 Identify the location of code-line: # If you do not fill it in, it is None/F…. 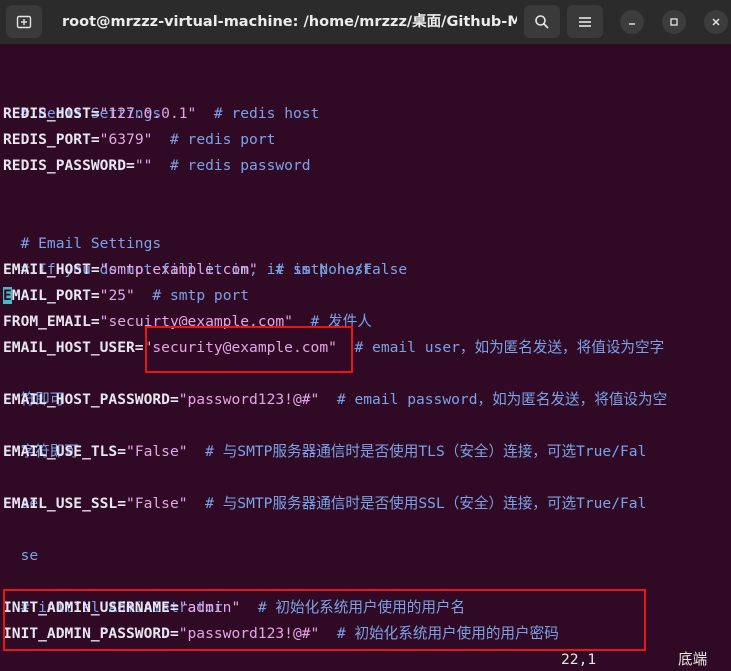
(205, 254).